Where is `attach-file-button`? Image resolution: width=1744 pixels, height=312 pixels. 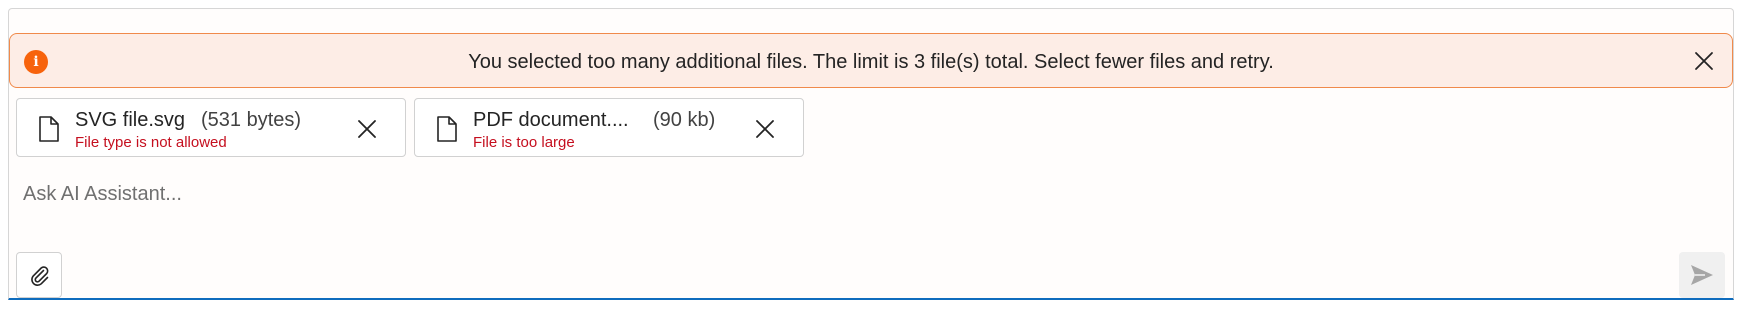 attach-file-button is located at coordinates (39, 275).